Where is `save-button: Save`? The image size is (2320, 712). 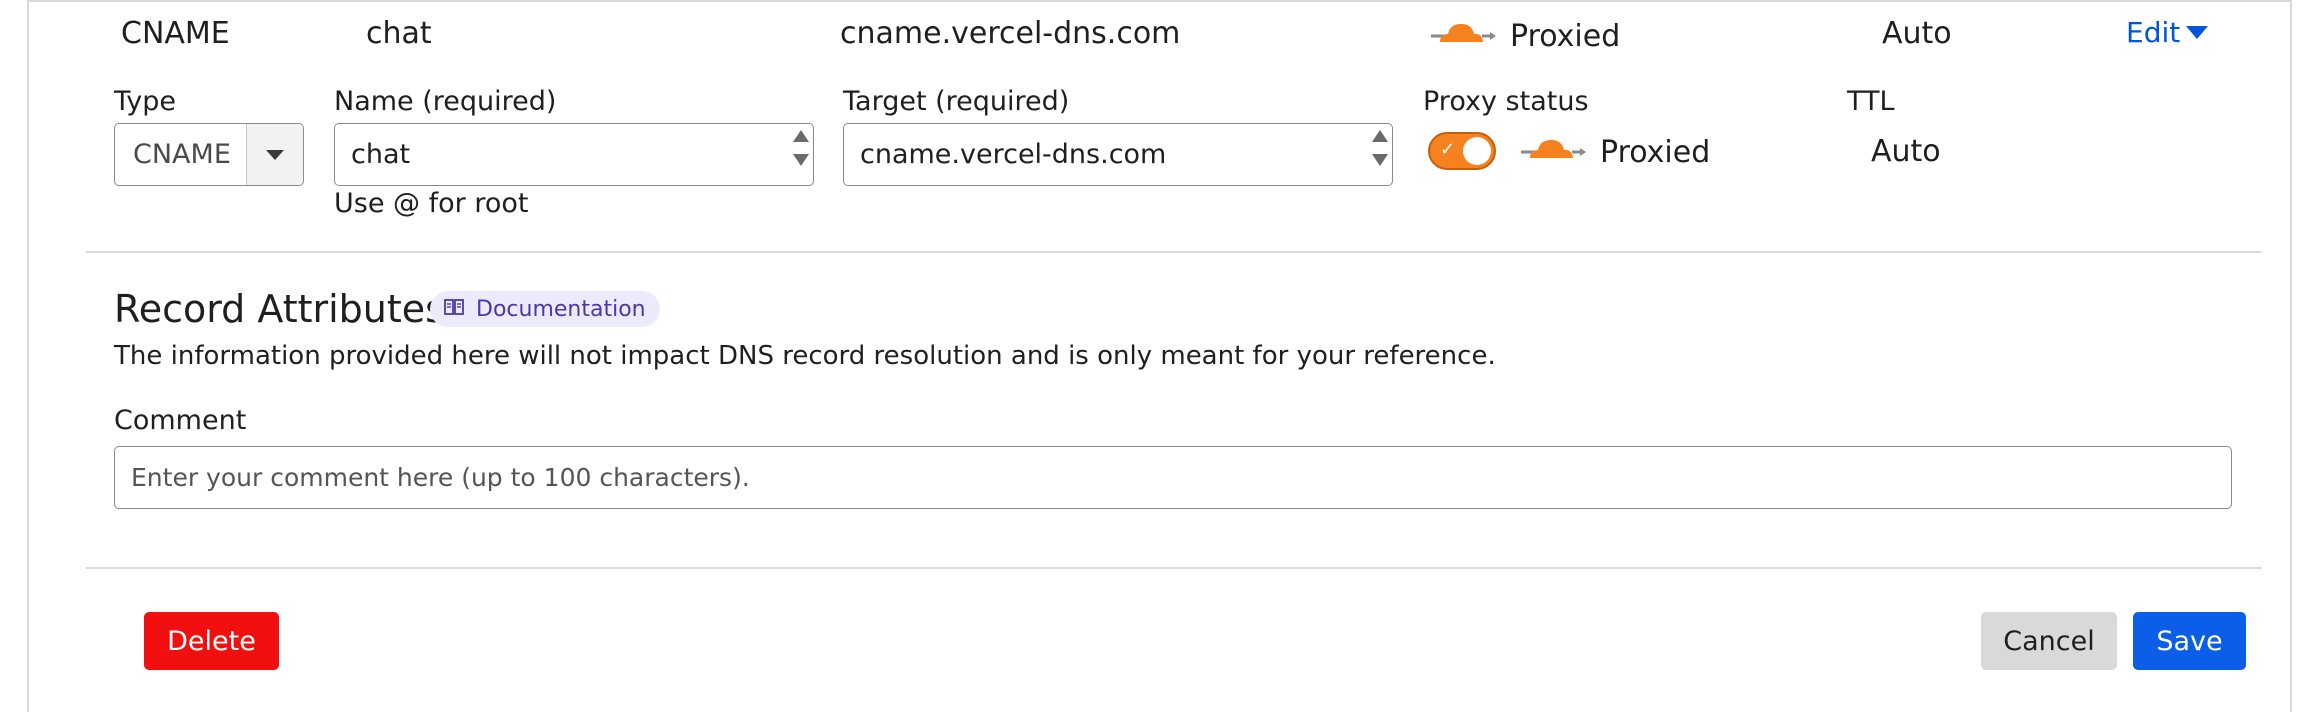
save-button: Save is located at coordinates (2189, 641).